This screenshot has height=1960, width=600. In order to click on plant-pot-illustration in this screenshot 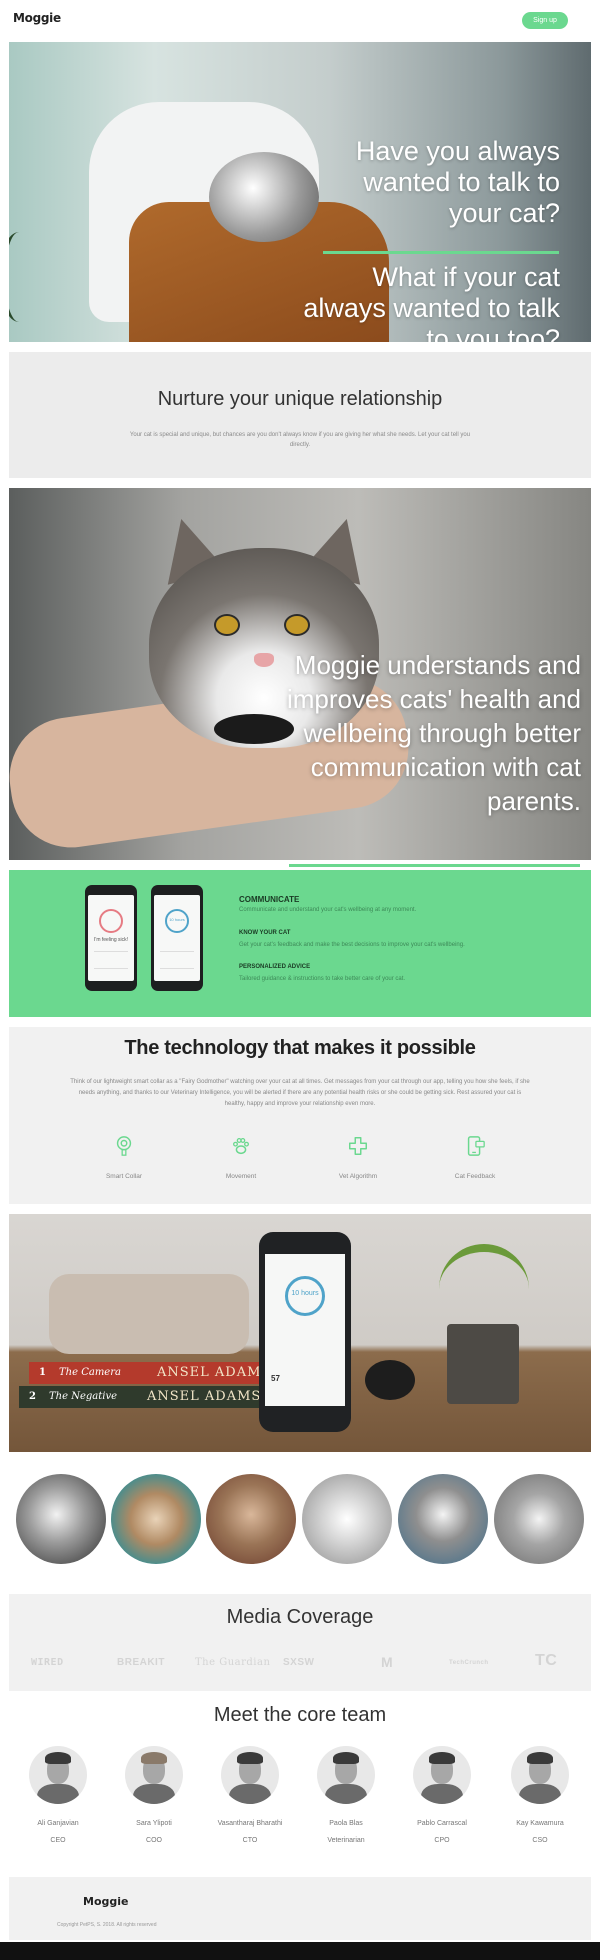, I will do `click(483, 1364)`.